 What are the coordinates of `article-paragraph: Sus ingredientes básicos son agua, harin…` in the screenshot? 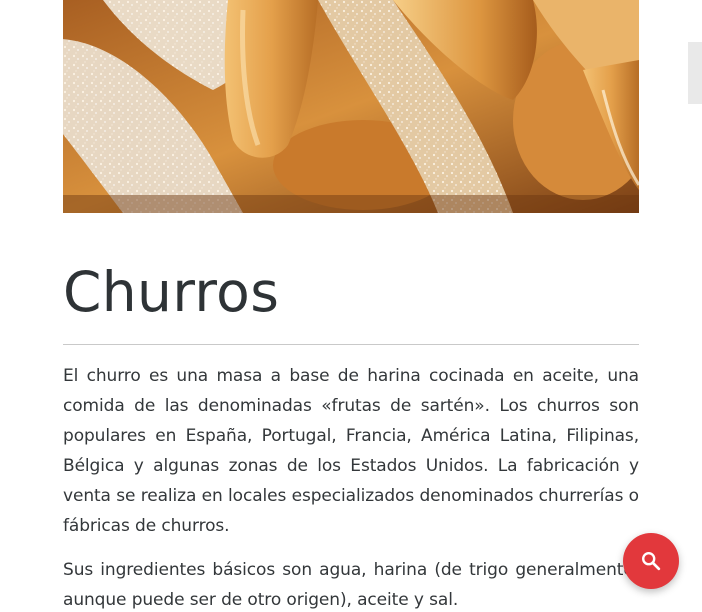 It's located at (351, 585).